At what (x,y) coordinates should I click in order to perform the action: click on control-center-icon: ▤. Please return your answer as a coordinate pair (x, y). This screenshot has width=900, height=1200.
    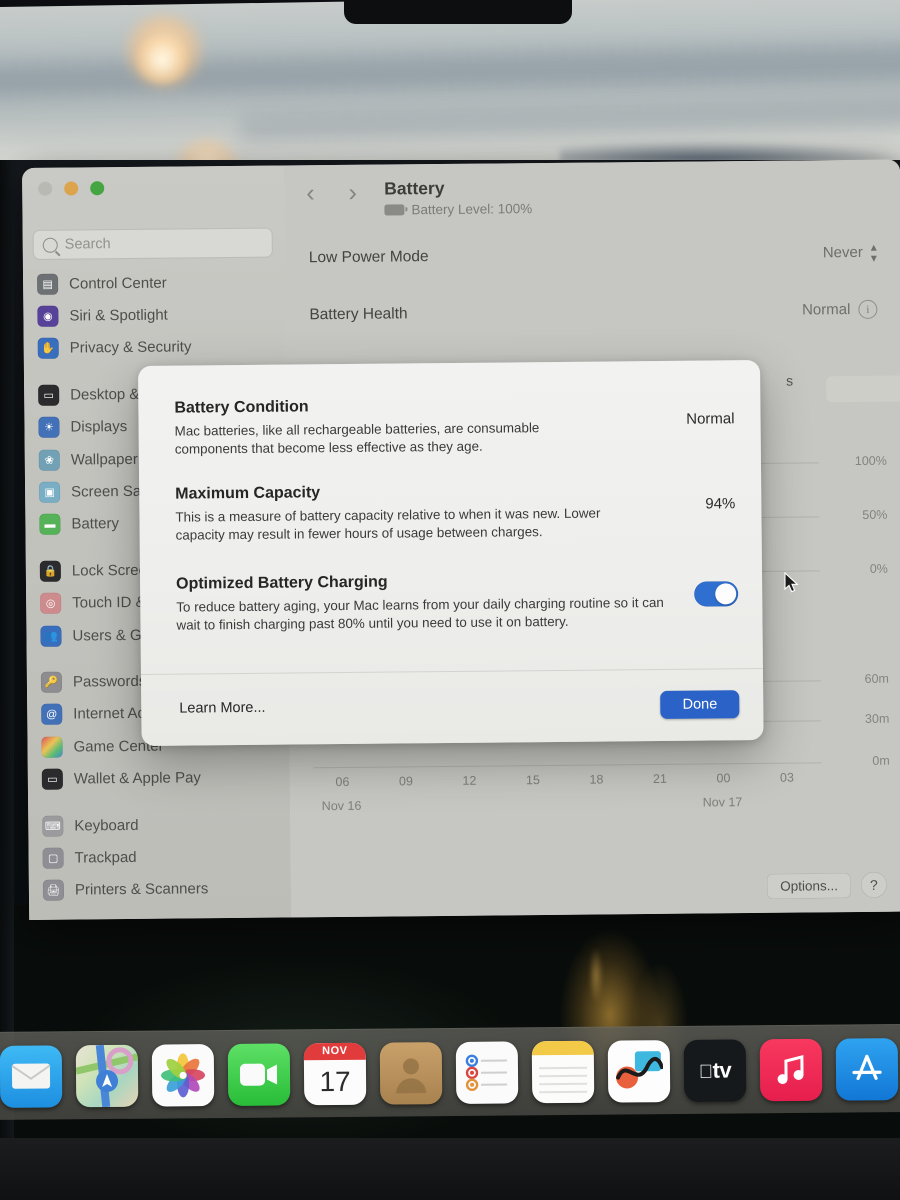
    Looking at the image, I should click on (48, 284).